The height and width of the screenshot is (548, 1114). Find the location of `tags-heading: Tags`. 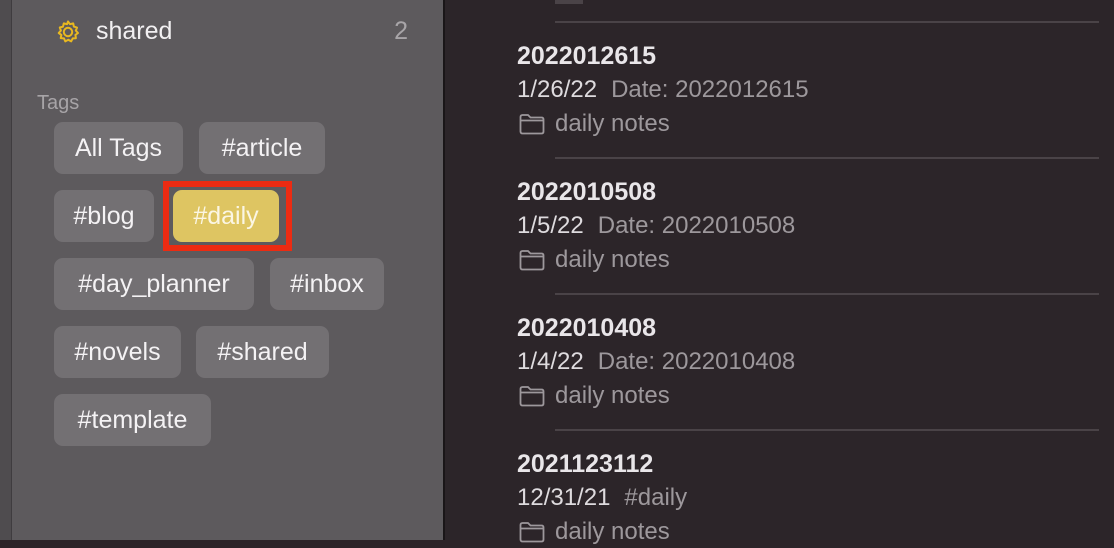

tags-heading: Tags is located at coordinates (58, 103).